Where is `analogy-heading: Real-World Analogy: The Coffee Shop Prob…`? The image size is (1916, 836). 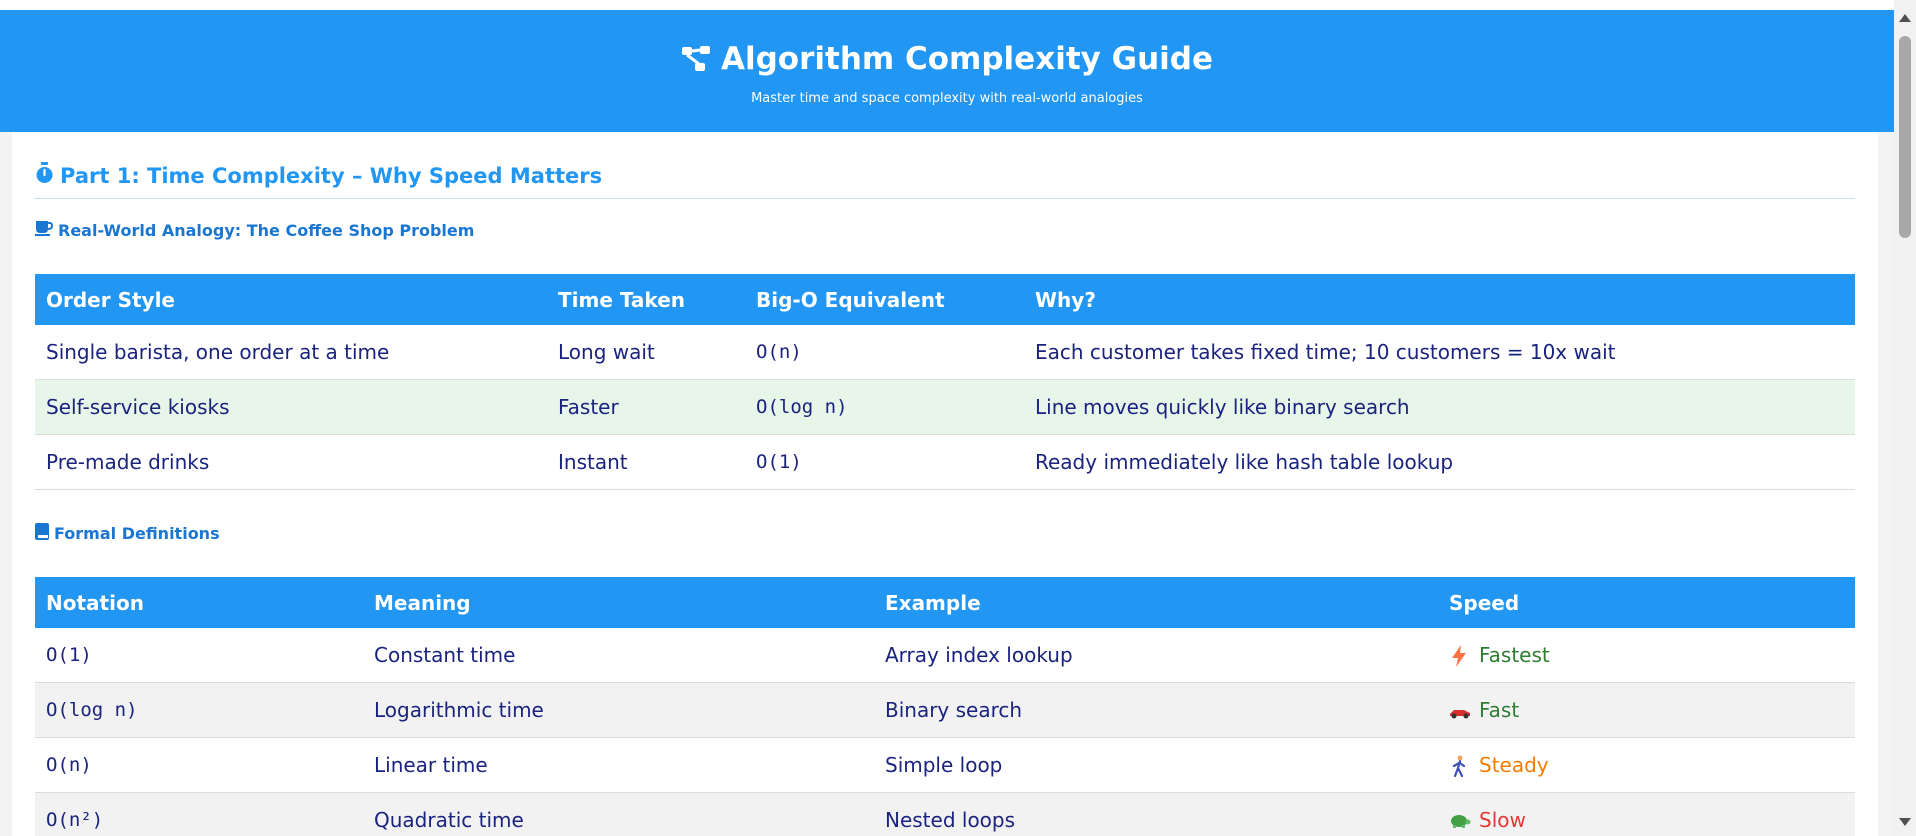
analogy-heading: Real-World Analogy: The Coffee Shop Prob… is located at coordinates (254, 230).